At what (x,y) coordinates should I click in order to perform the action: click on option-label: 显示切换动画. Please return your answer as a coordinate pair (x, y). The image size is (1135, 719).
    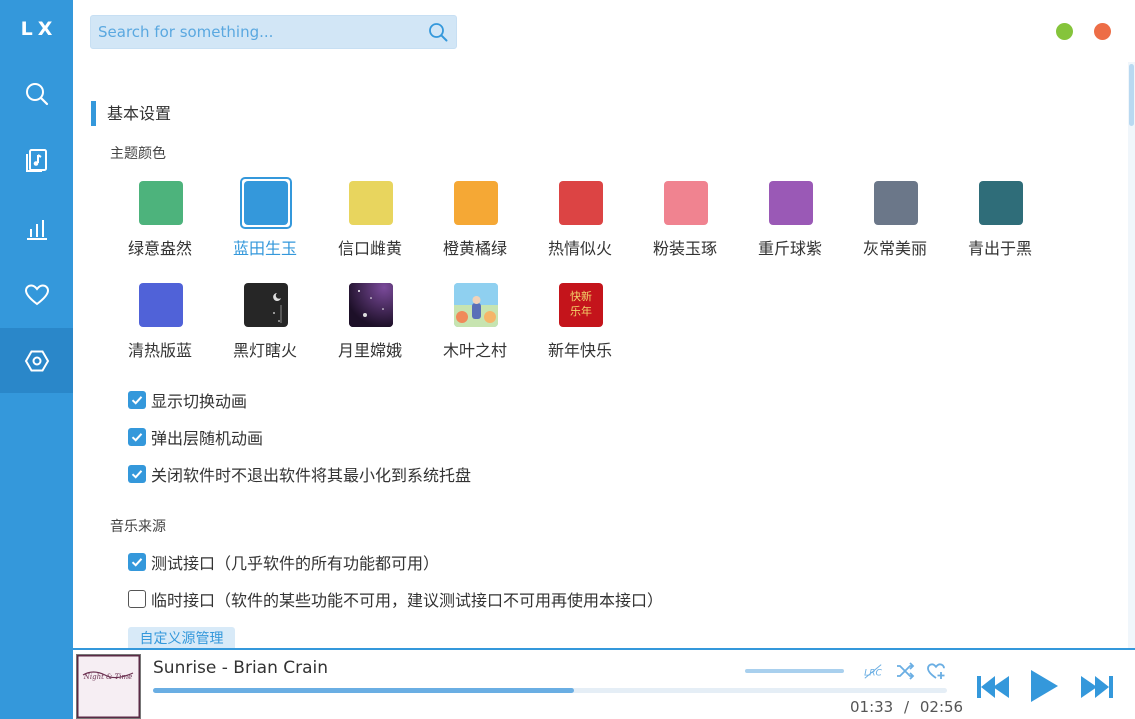
    Looking at the image, I should click on (199, 401).